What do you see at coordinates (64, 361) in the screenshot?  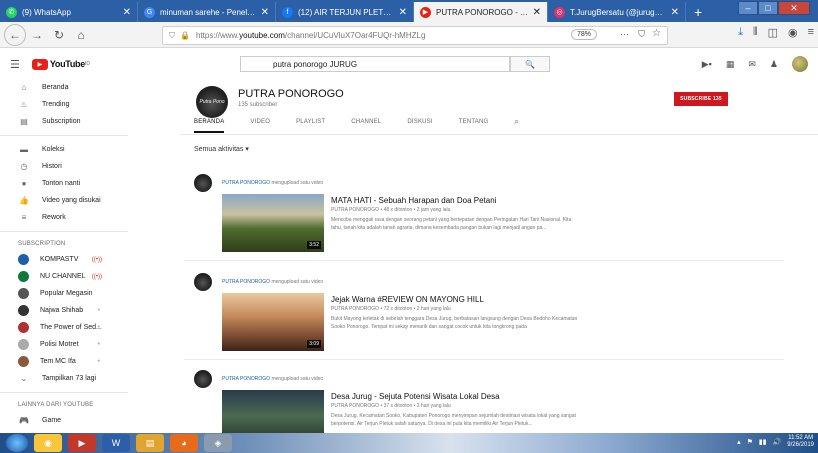 I see `subscription-item: Tem MC Ifa •` at bounding box center [64, 361].